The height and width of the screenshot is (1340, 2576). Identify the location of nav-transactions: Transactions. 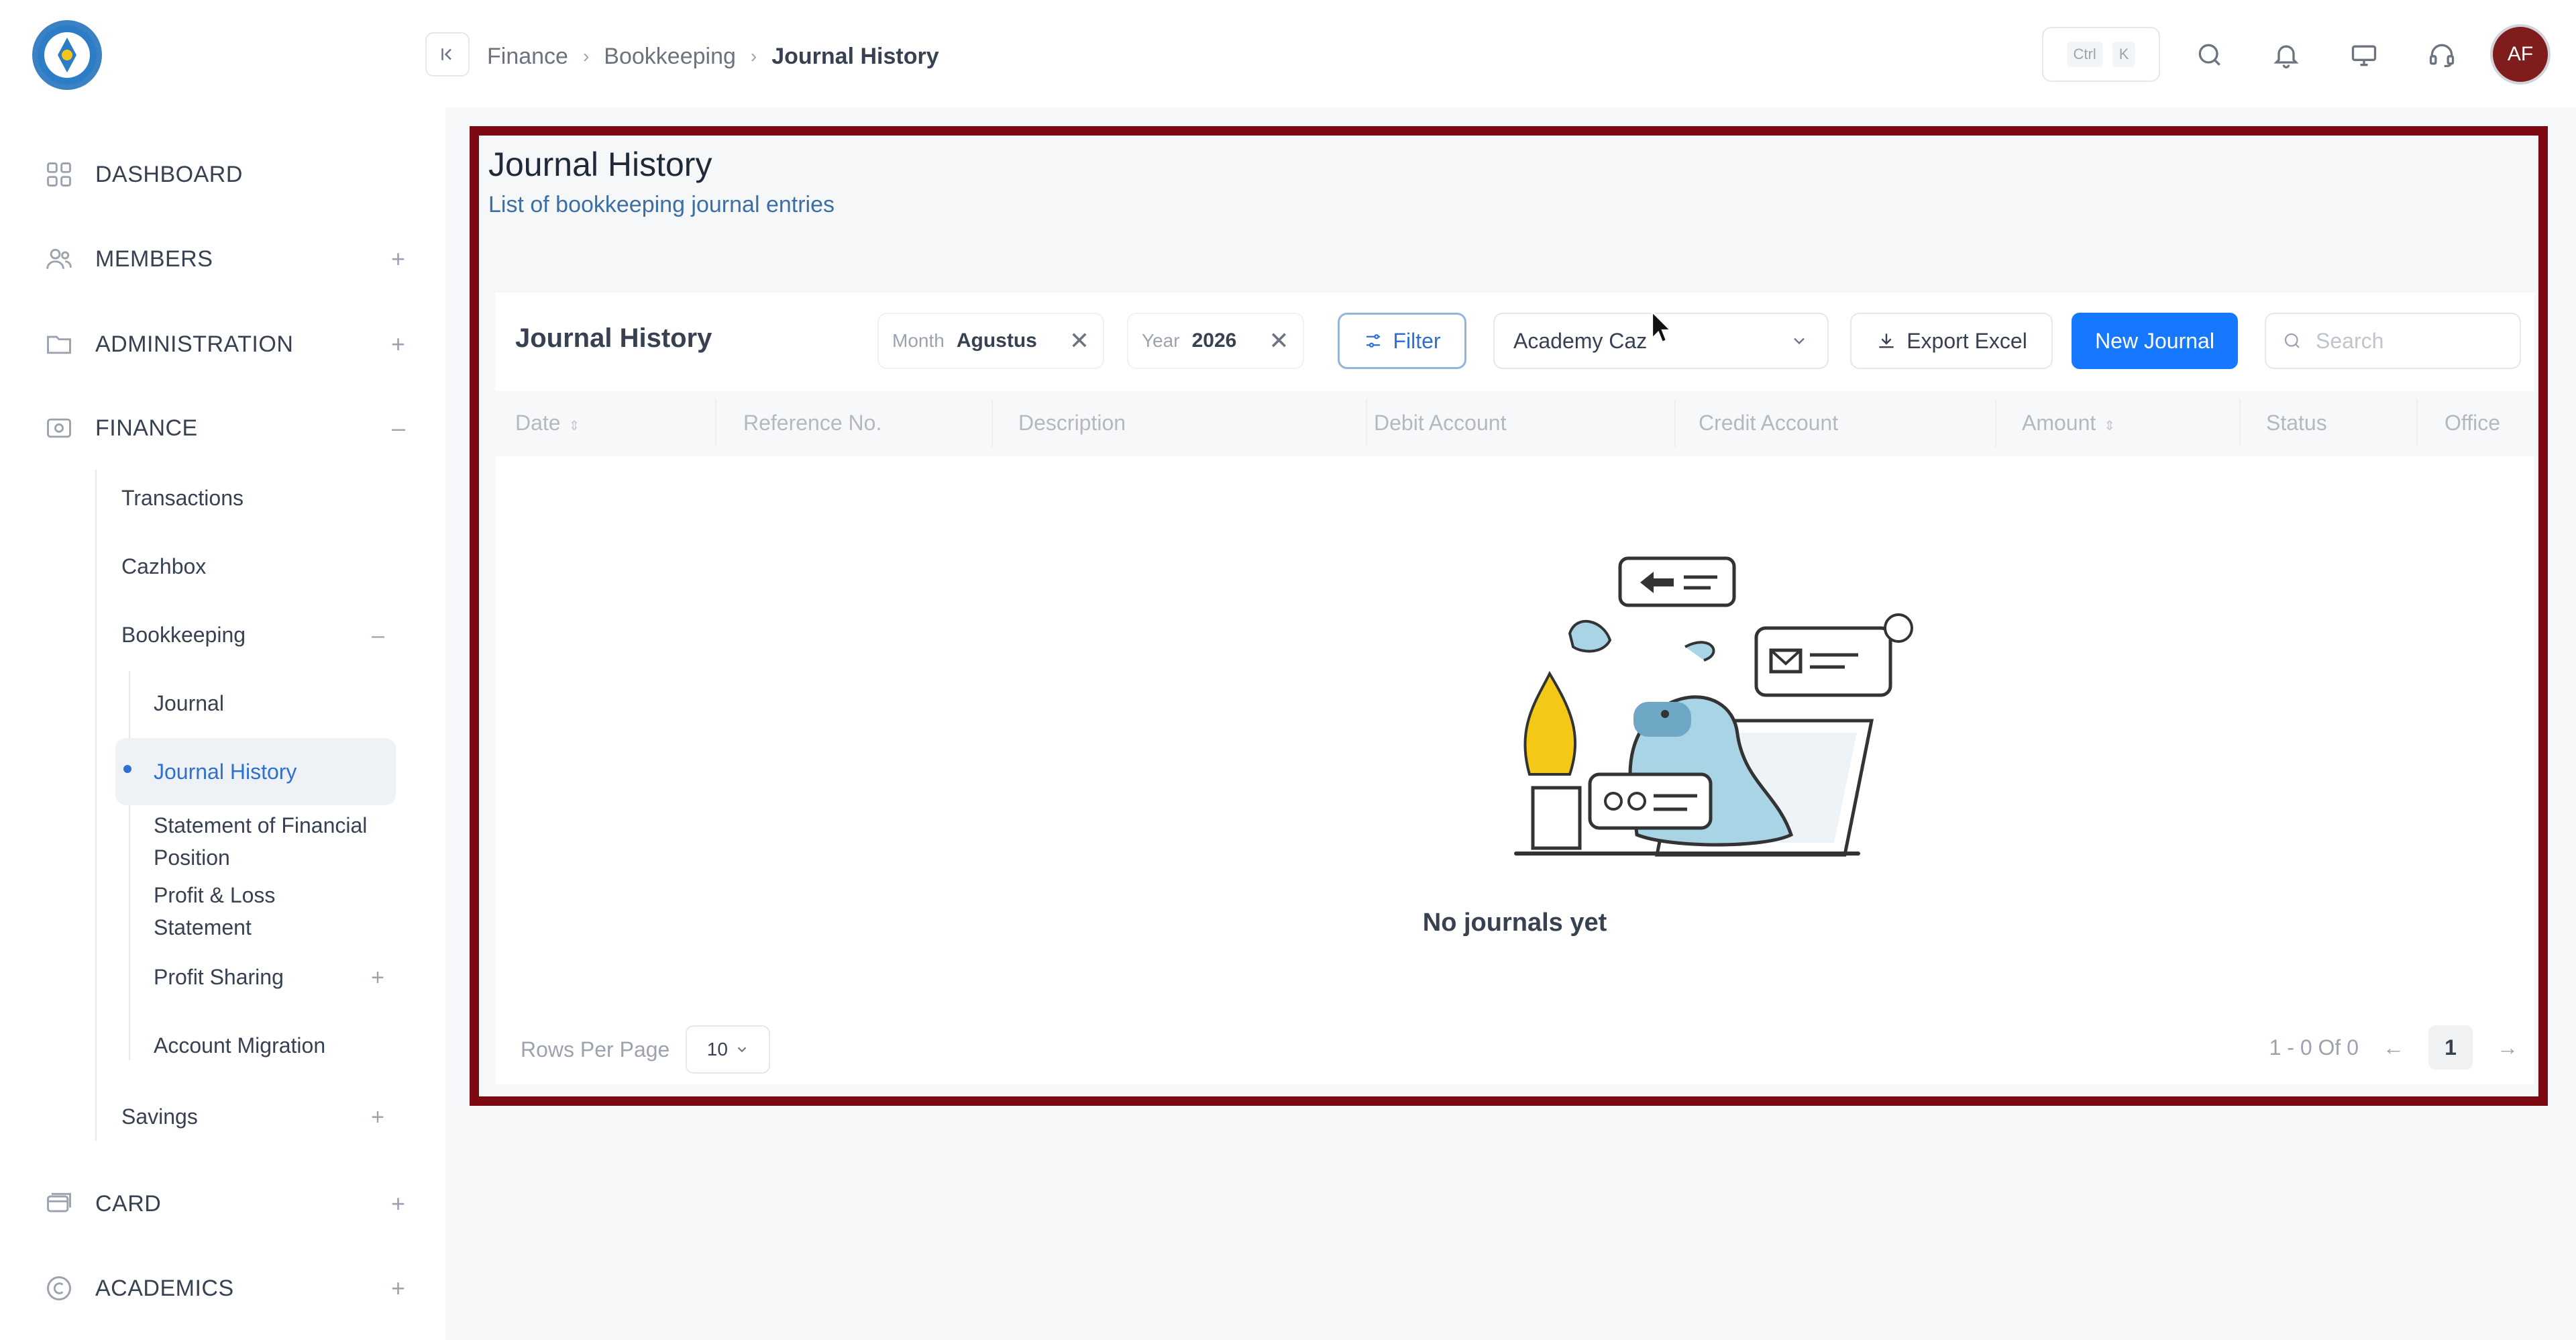
(182, 498).